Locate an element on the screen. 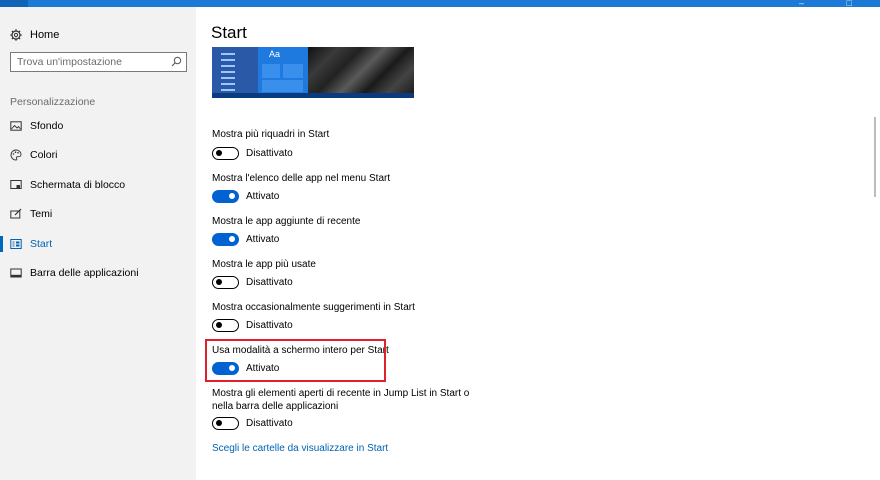 The height and width of the screenshot is (480, 880). toggle-suggestions is located at coordinates (225, 325).